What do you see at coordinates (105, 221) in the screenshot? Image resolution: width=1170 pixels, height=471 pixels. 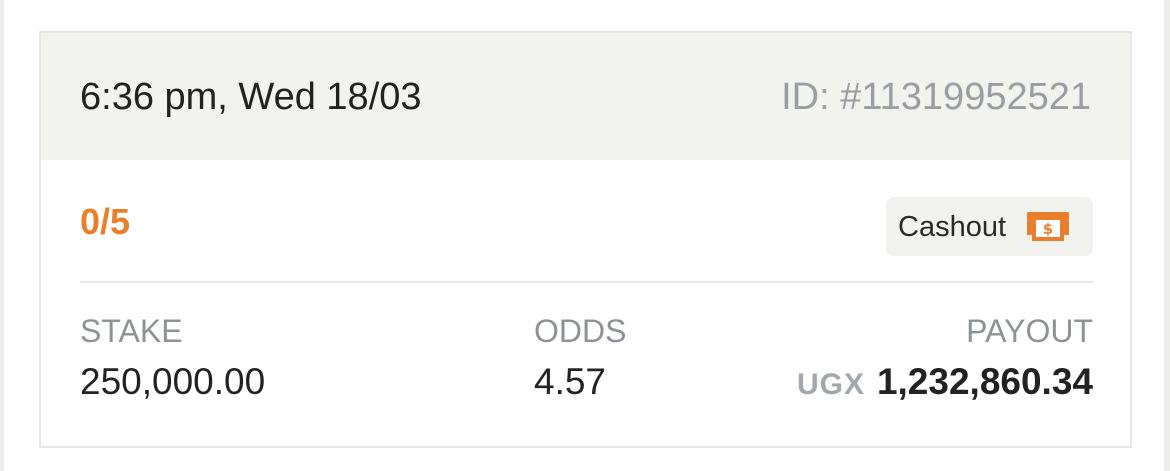 I see `bet-progress: 0/5` at bounding box center [105, 221].